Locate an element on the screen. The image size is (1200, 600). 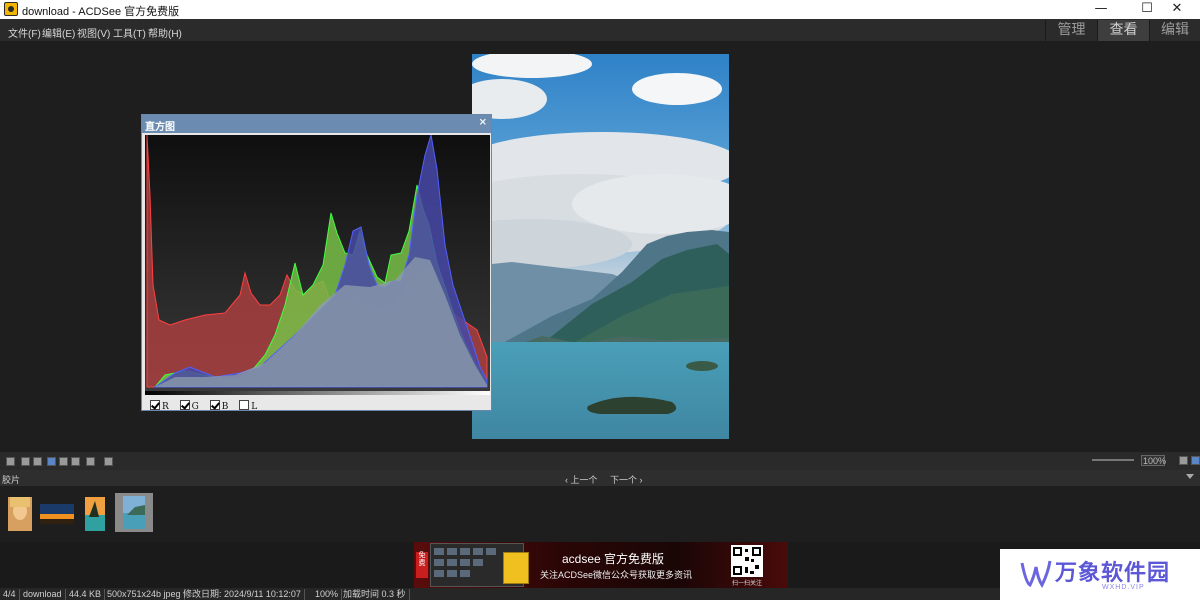
mode-manage-button: 管理 is located at coordinates (1071, 30).